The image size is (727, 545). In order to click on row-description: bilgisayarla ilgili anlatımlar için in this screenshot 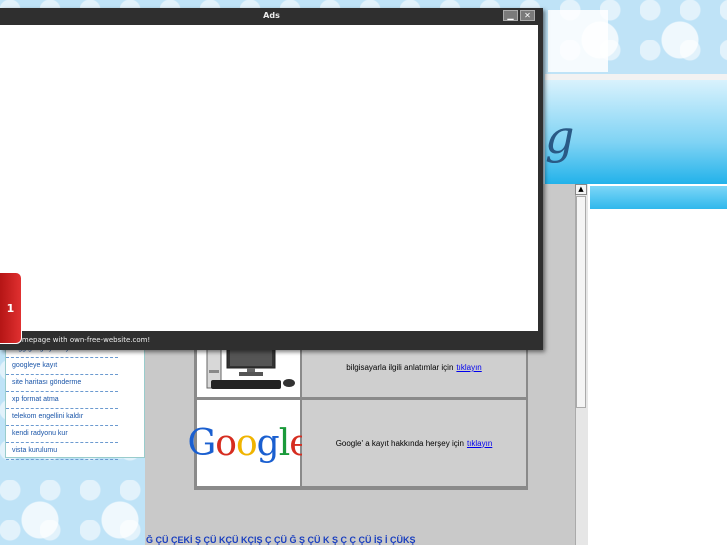, I will do `click(400, 367)`.